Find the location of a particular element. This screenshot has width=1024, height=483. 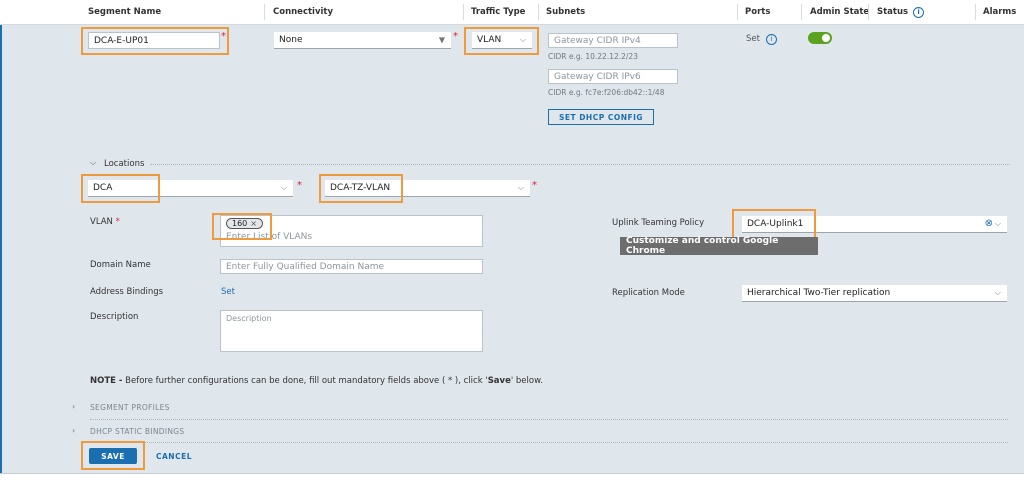

gateway-ipv6-input: Gateway CIDR IPv6 is located at coordinates (613, 76).